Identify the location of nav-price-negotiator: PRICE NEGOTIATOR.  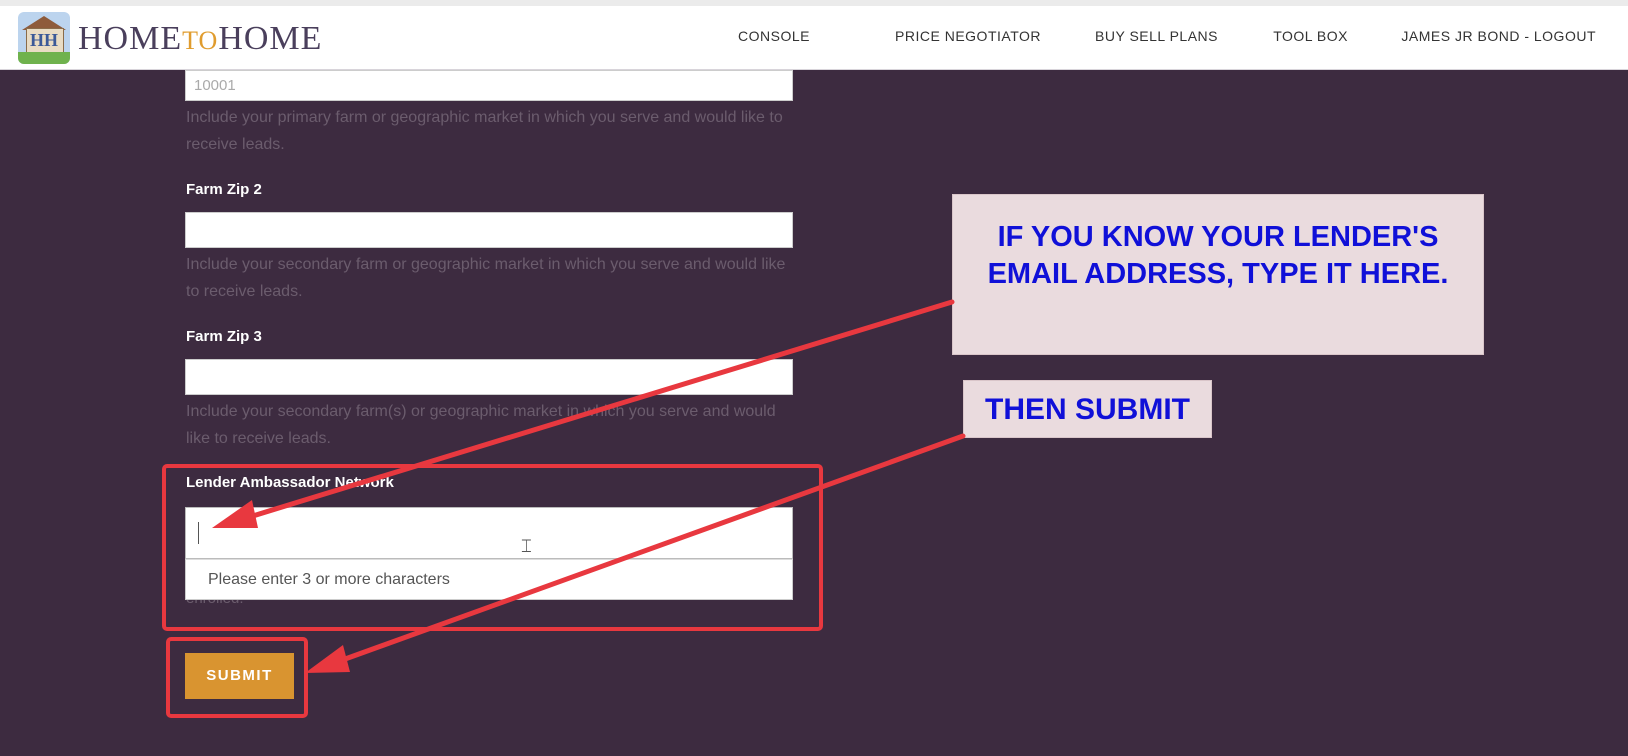
(968, 36).